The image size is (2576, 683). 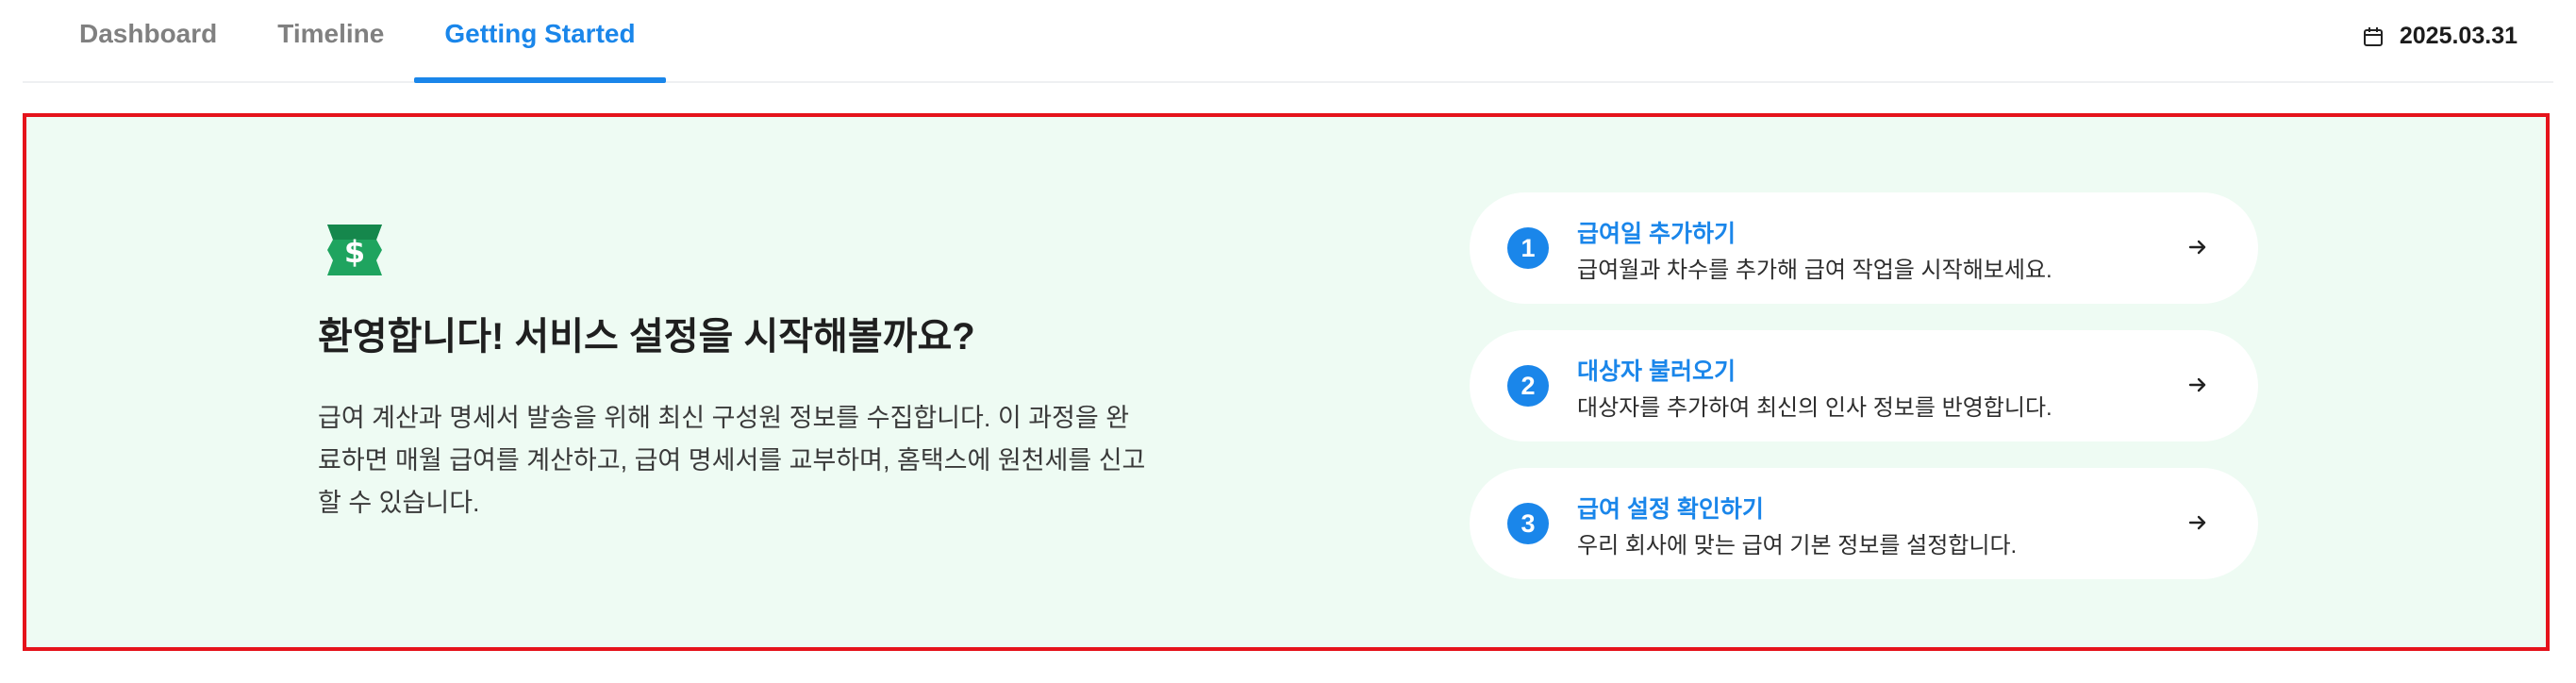 What do you see at coordinates (540, 41) in the screenshot?
I see `tab-getting-started: Getting Started` at bounding box center [540, 41].